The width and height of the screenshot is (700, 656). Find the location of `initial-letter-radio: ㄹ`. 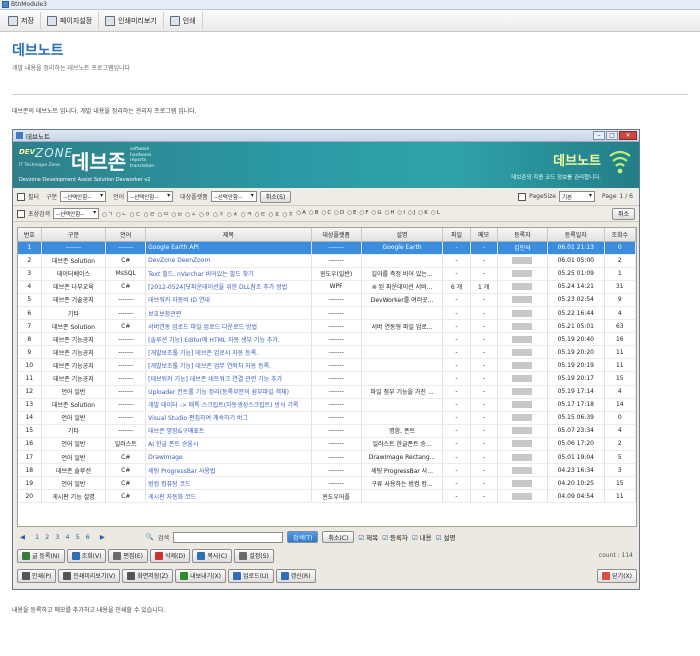

initial-letter-radio: ㄹ is located at coordinates (149, 214).